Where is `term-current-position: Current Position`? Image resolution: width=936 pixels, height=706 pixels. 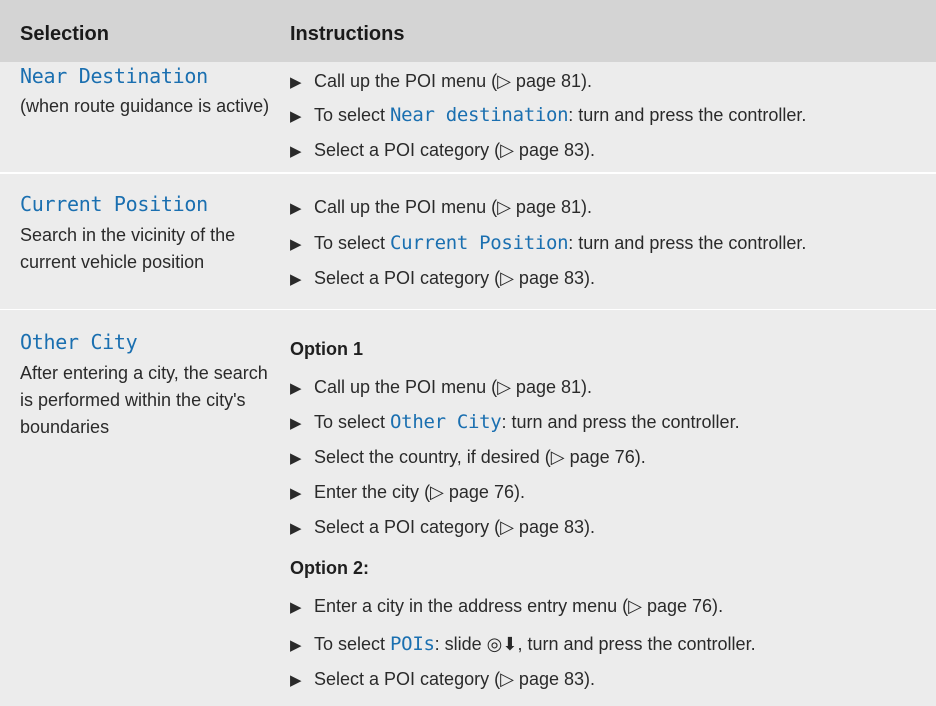 term-current-position: Current Position is located at coordinates (114, 204).